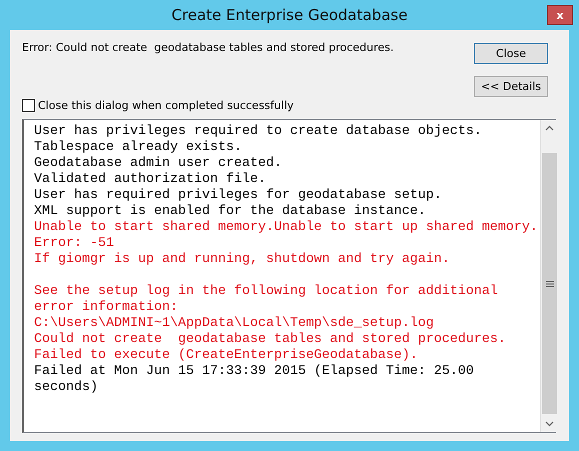  I want to click on log-line: Geodatabase admin user created., so click(158, 164).